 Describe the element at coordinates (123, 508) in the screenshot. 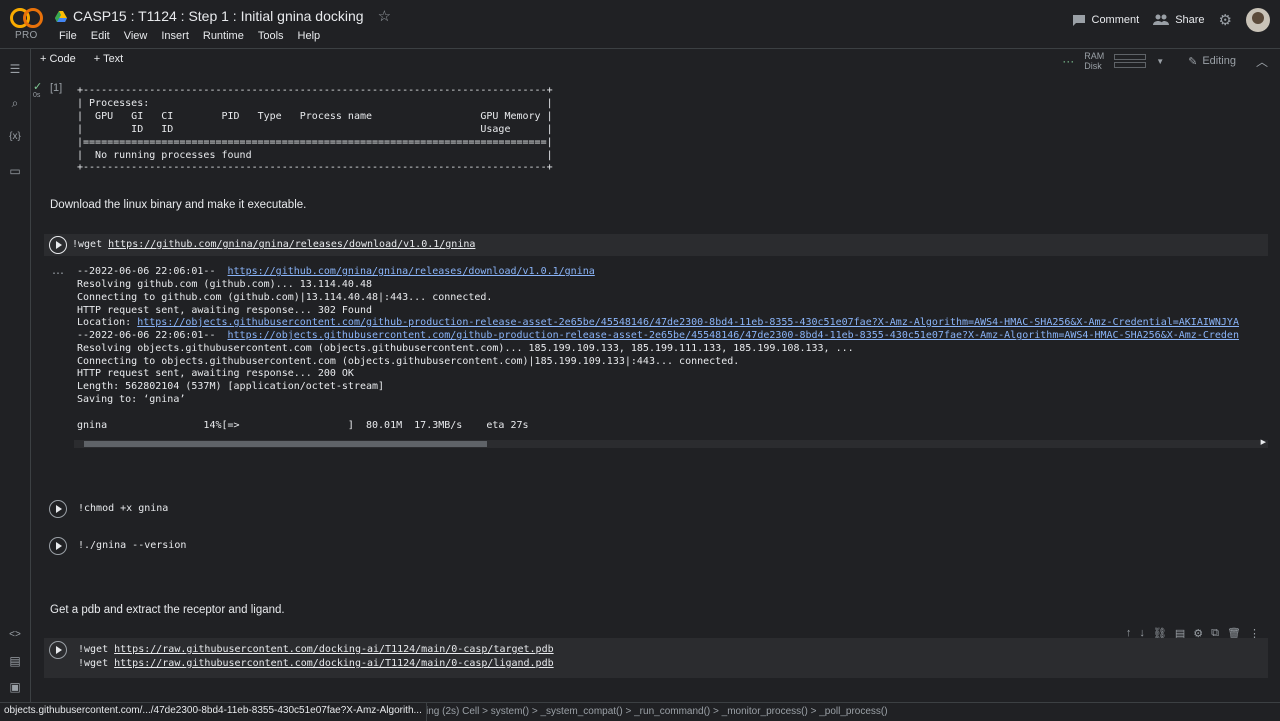

I see `chmod-code: !chmod +x gnina` at that location.